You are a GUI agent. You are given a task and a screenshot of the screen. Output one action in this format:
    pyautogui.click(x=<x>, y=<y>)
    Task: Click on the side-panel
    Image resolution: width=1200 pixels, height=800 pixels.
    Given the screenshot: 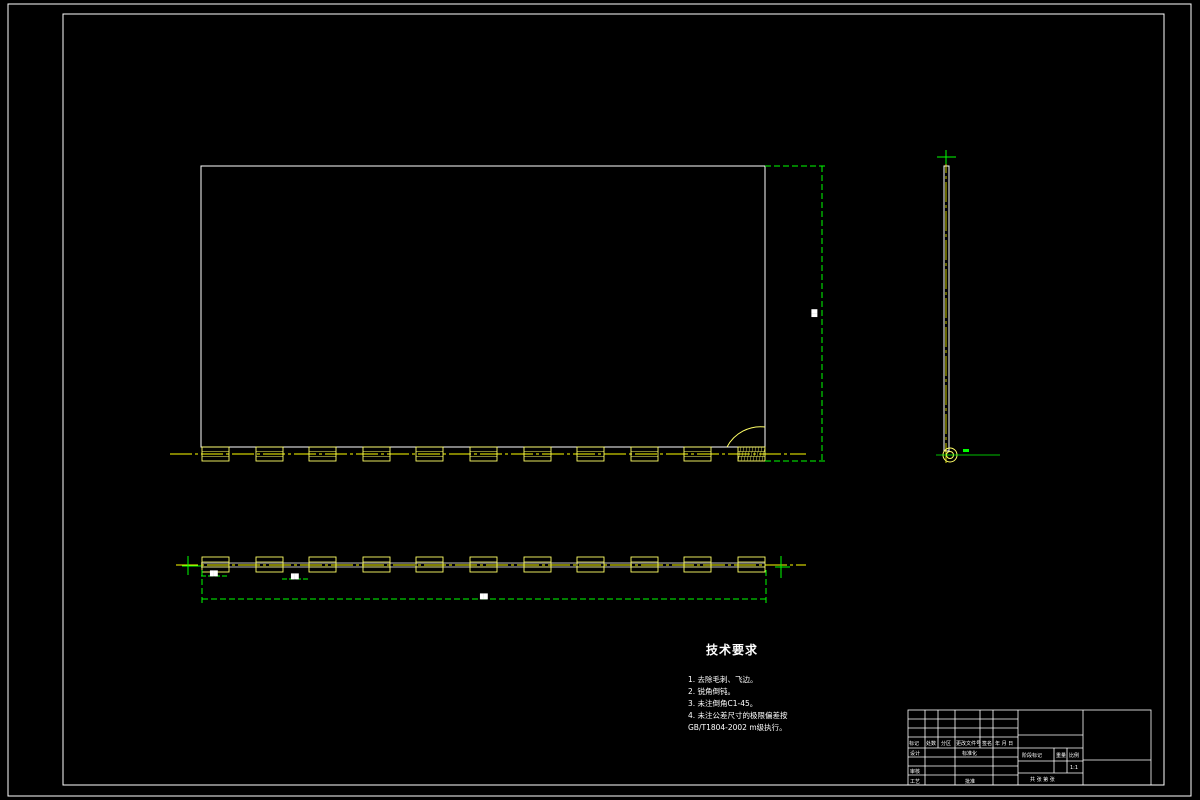 What is the action you would take?
    pyautogui.click(x=946, y=308)
    